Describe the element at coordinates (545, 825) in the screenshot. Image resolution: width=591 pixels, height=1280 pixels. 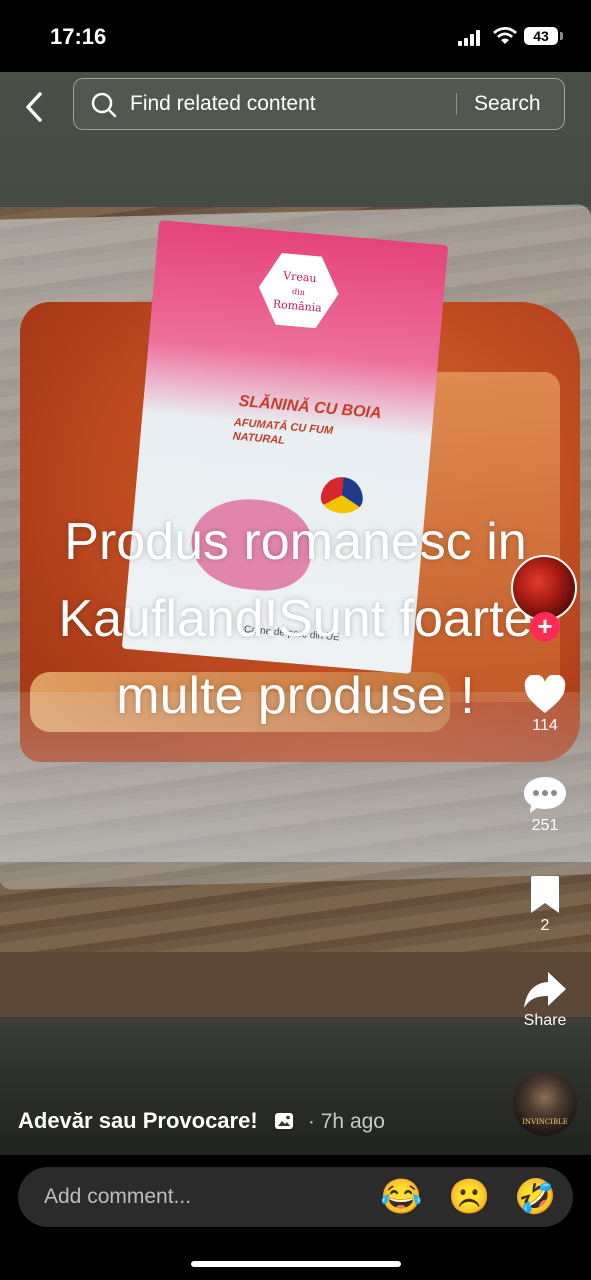
I see `comment-count: 251` at that location.